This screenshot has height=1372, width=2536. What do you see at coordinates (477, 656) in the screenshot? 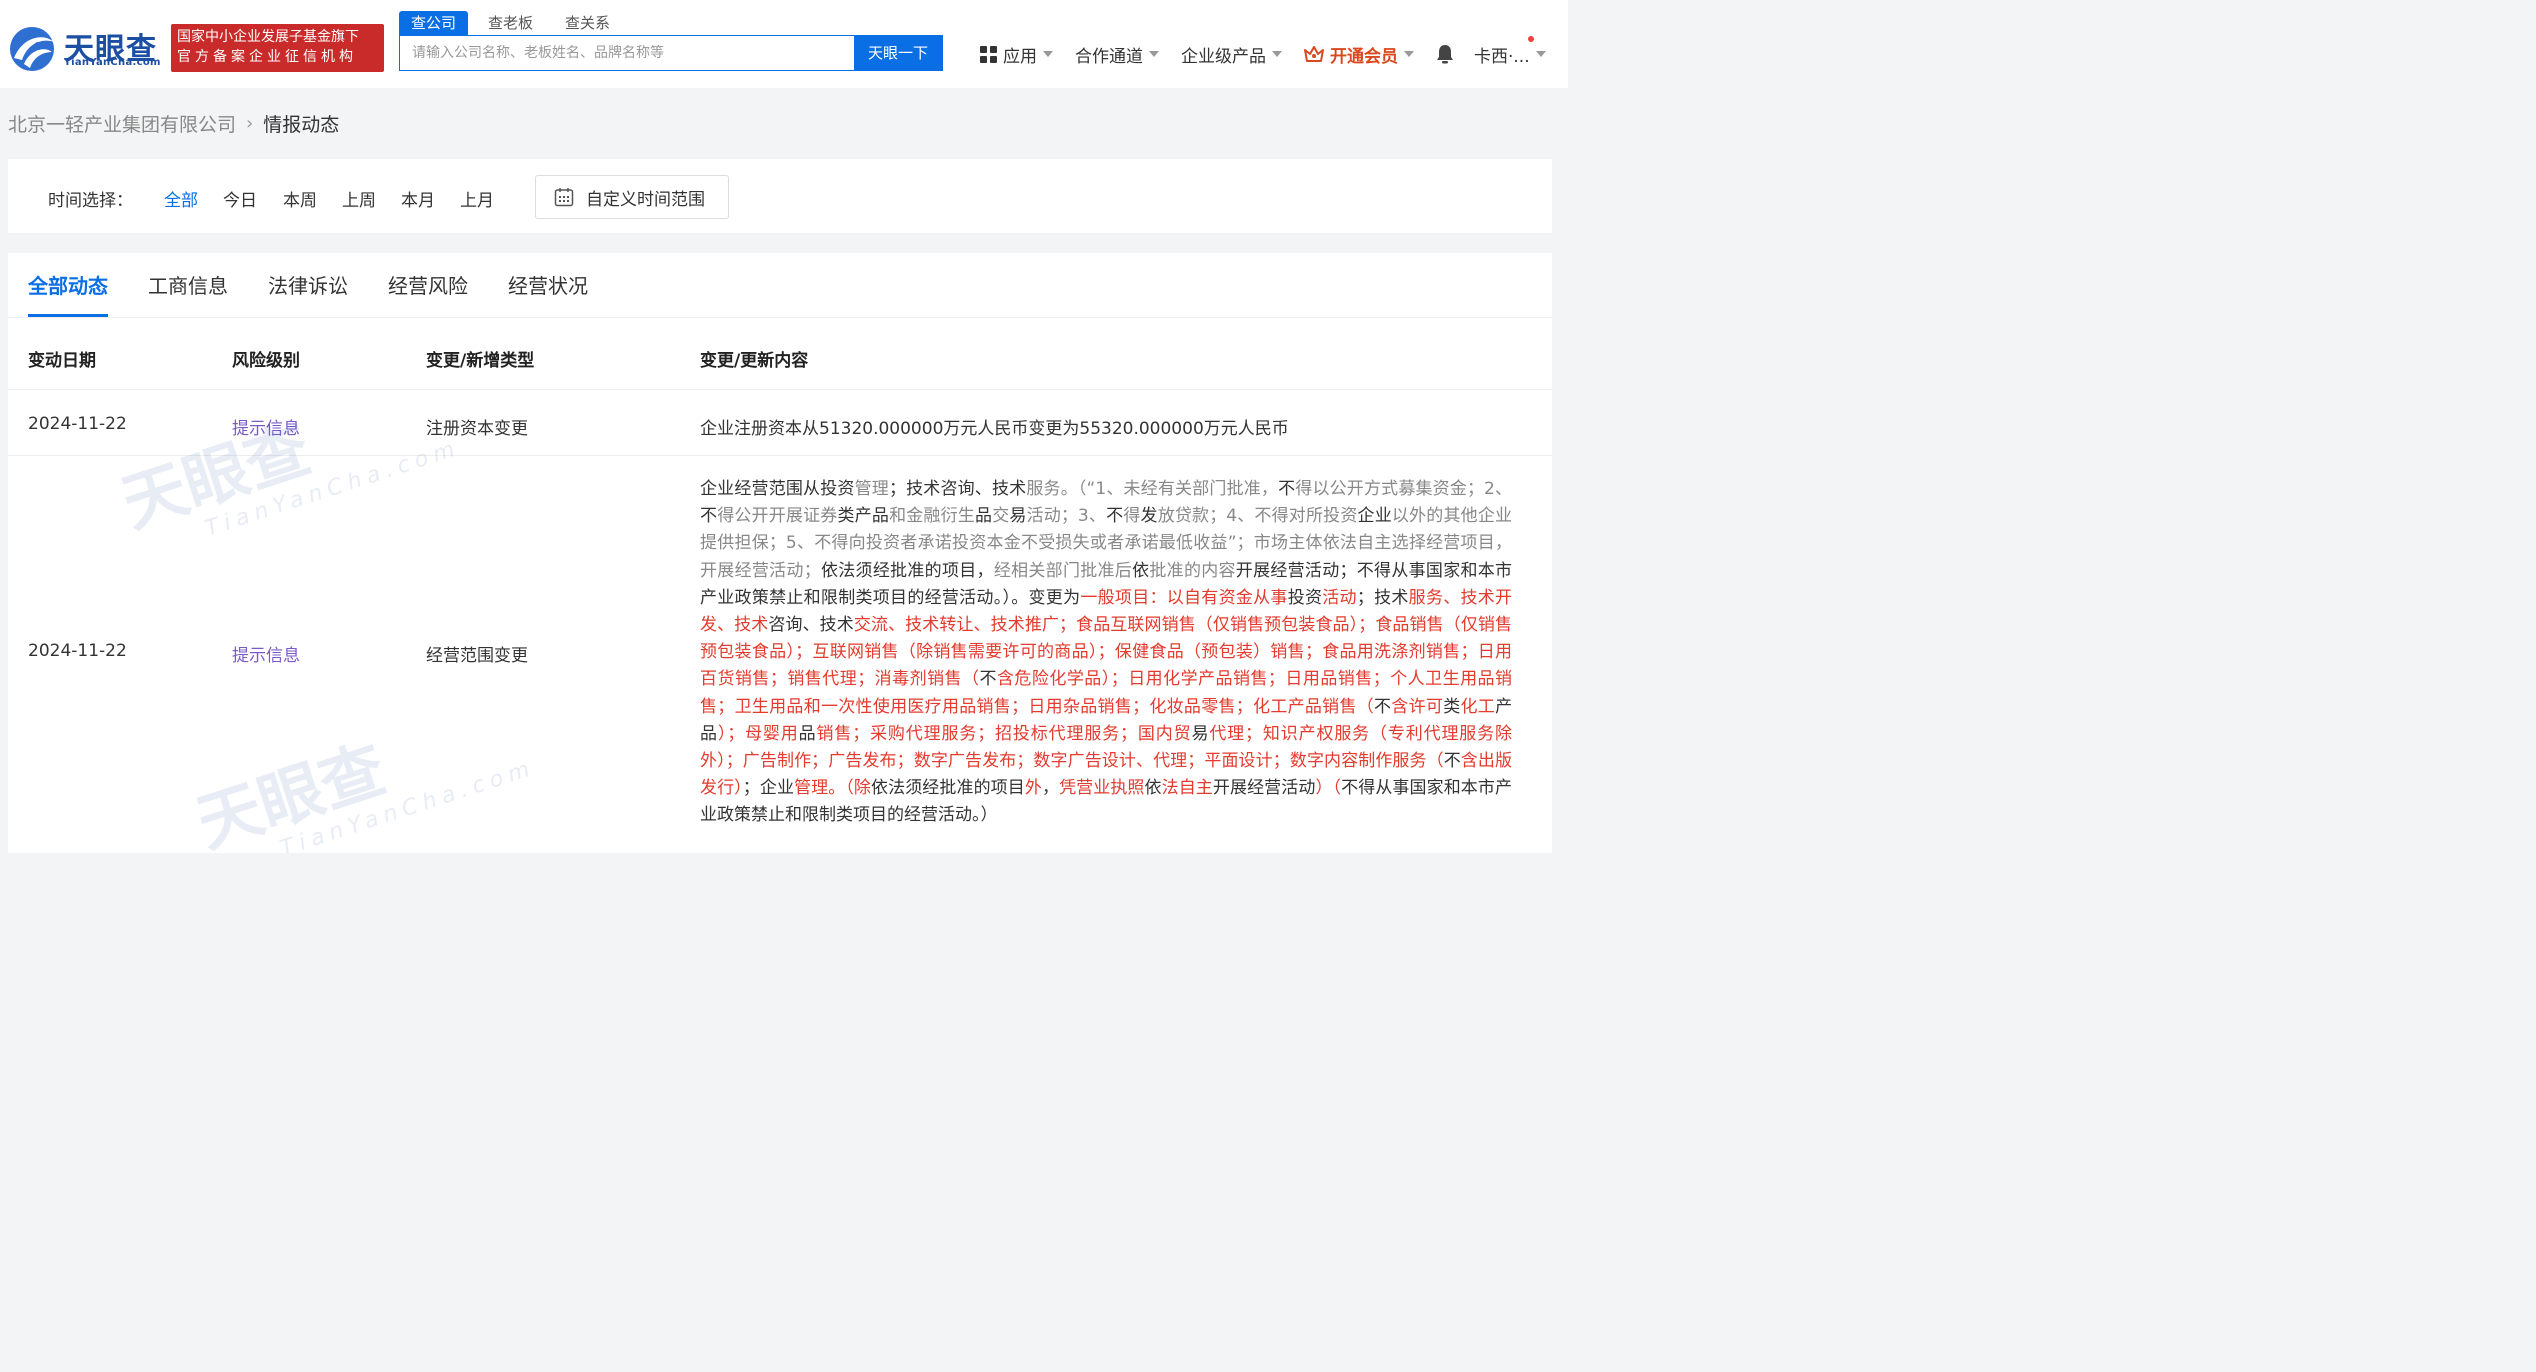
I see `row-change-type: 经营范围变更` at bounding box center [477, 656].